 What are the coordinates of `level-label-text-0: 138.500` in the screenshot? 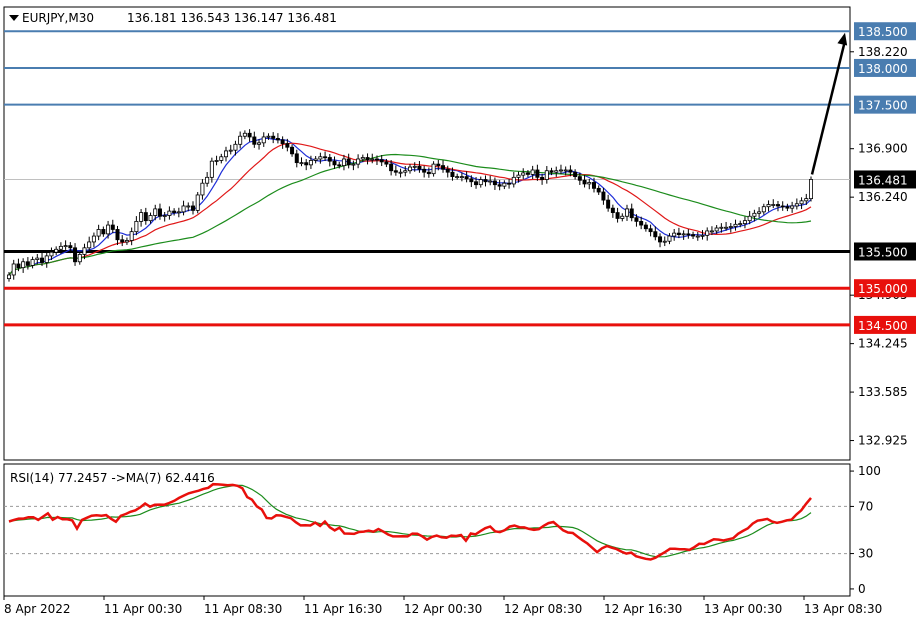 It's located at (883, 32).